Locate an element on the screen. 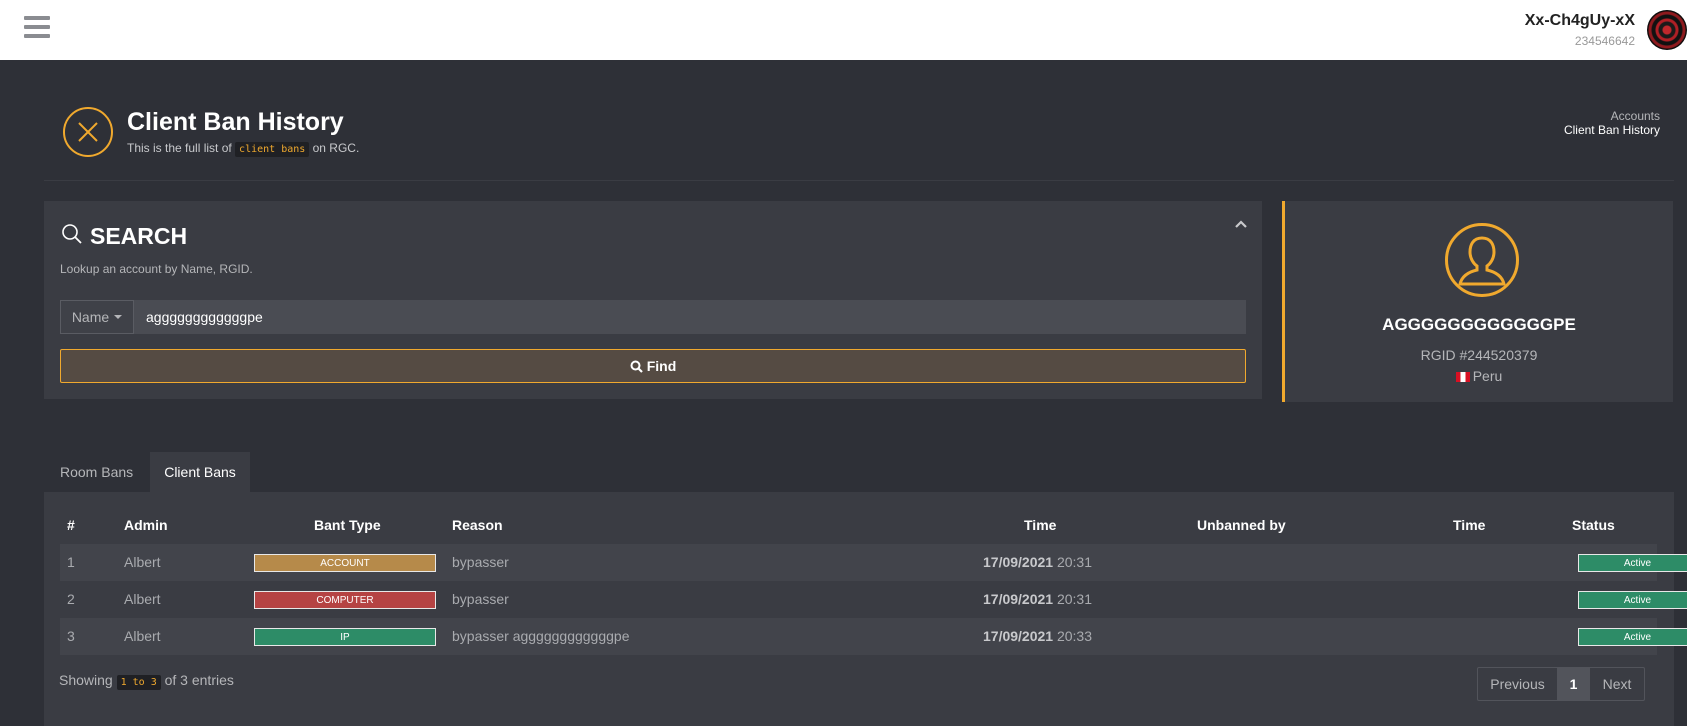 The image size is (1687, 726). user-avatar is located at coordinates (1667, 30).